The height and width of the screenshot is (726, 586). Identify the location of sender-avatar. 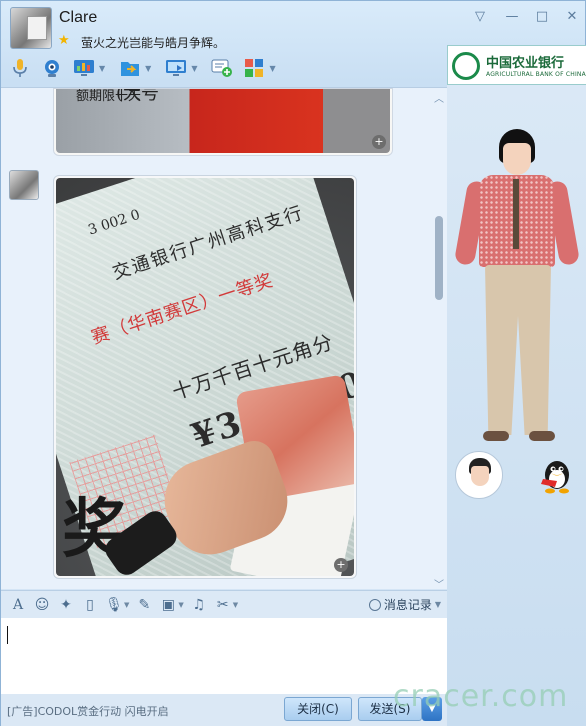
(24, 185).